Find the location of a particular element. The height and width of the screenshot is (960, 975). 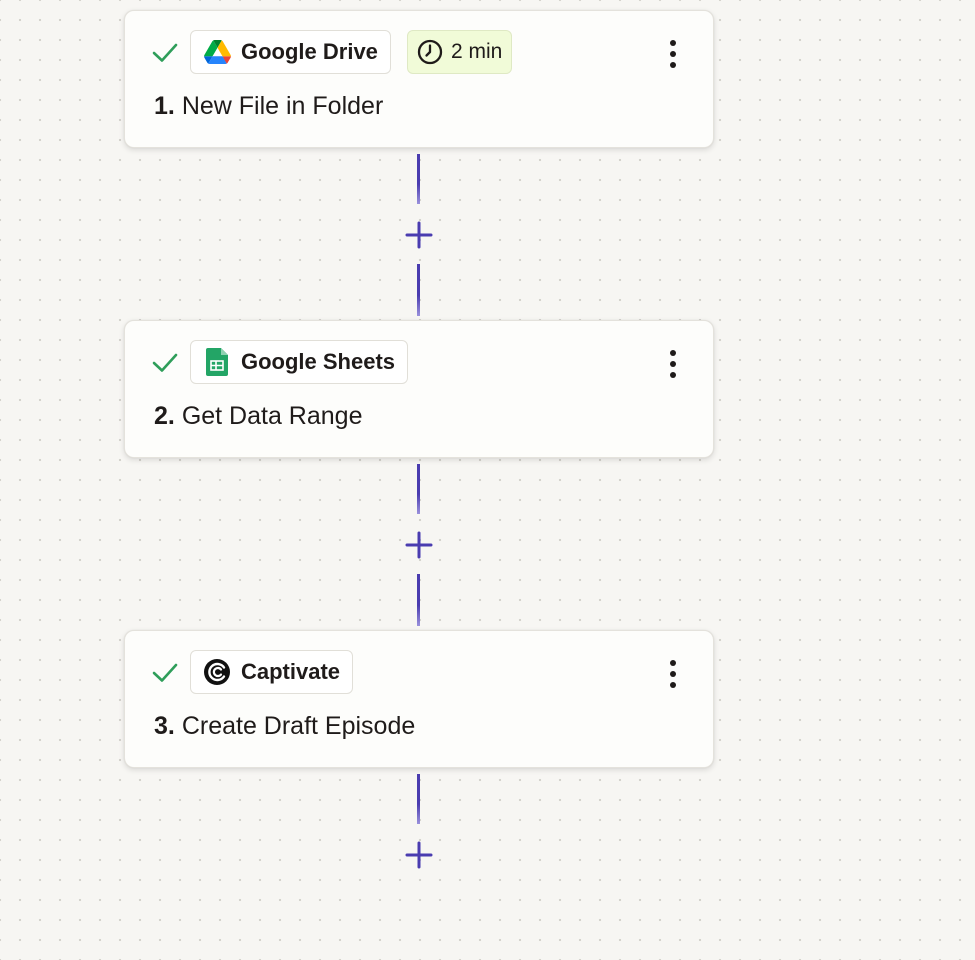

app-name: Google Drive is located at coordinates (309, 51).